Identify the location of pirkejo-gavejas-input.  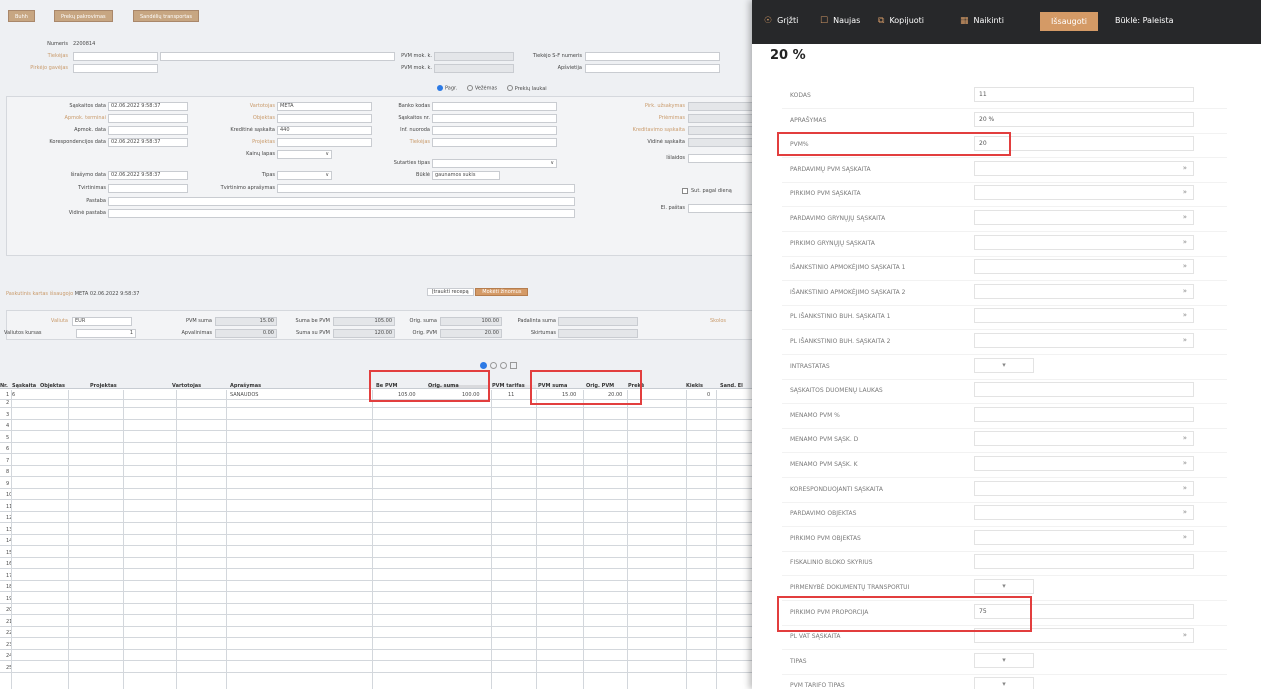
(115, 68).